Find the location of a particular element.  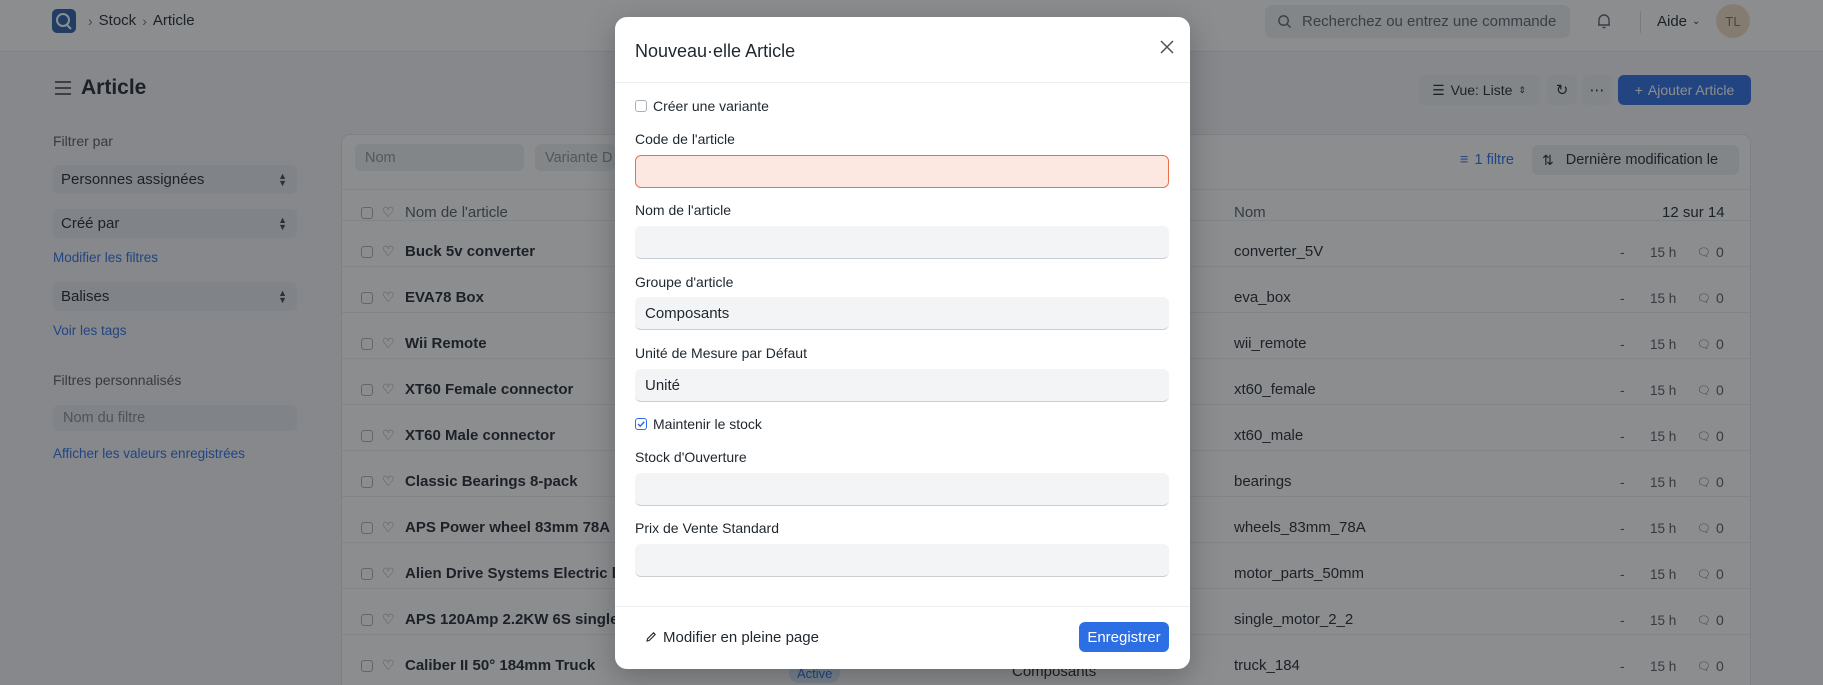

maintain-stock-label: Maintenir le stock is located at coordinates (707, 424).